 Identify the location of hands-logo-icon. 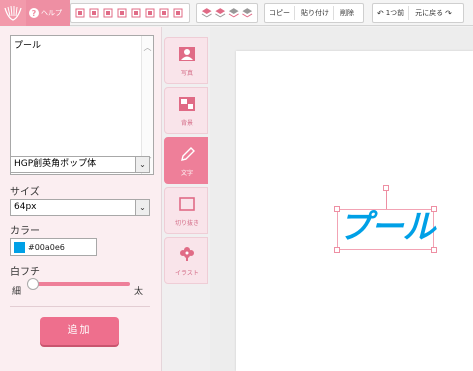
(13, 13).